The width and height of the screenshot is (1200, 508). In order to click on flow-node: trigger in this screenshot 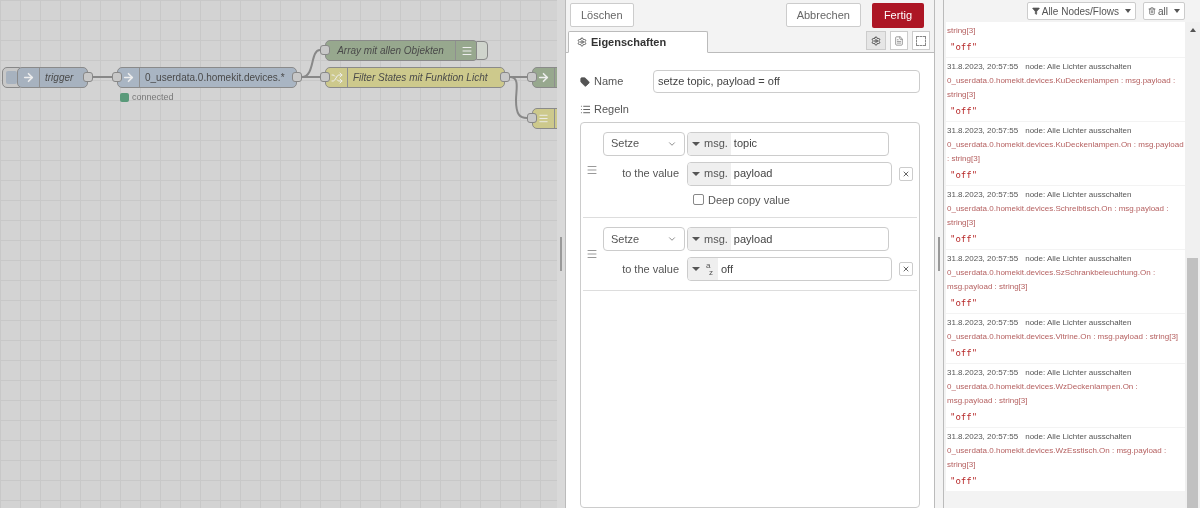, I will do `click(52, 77)`.